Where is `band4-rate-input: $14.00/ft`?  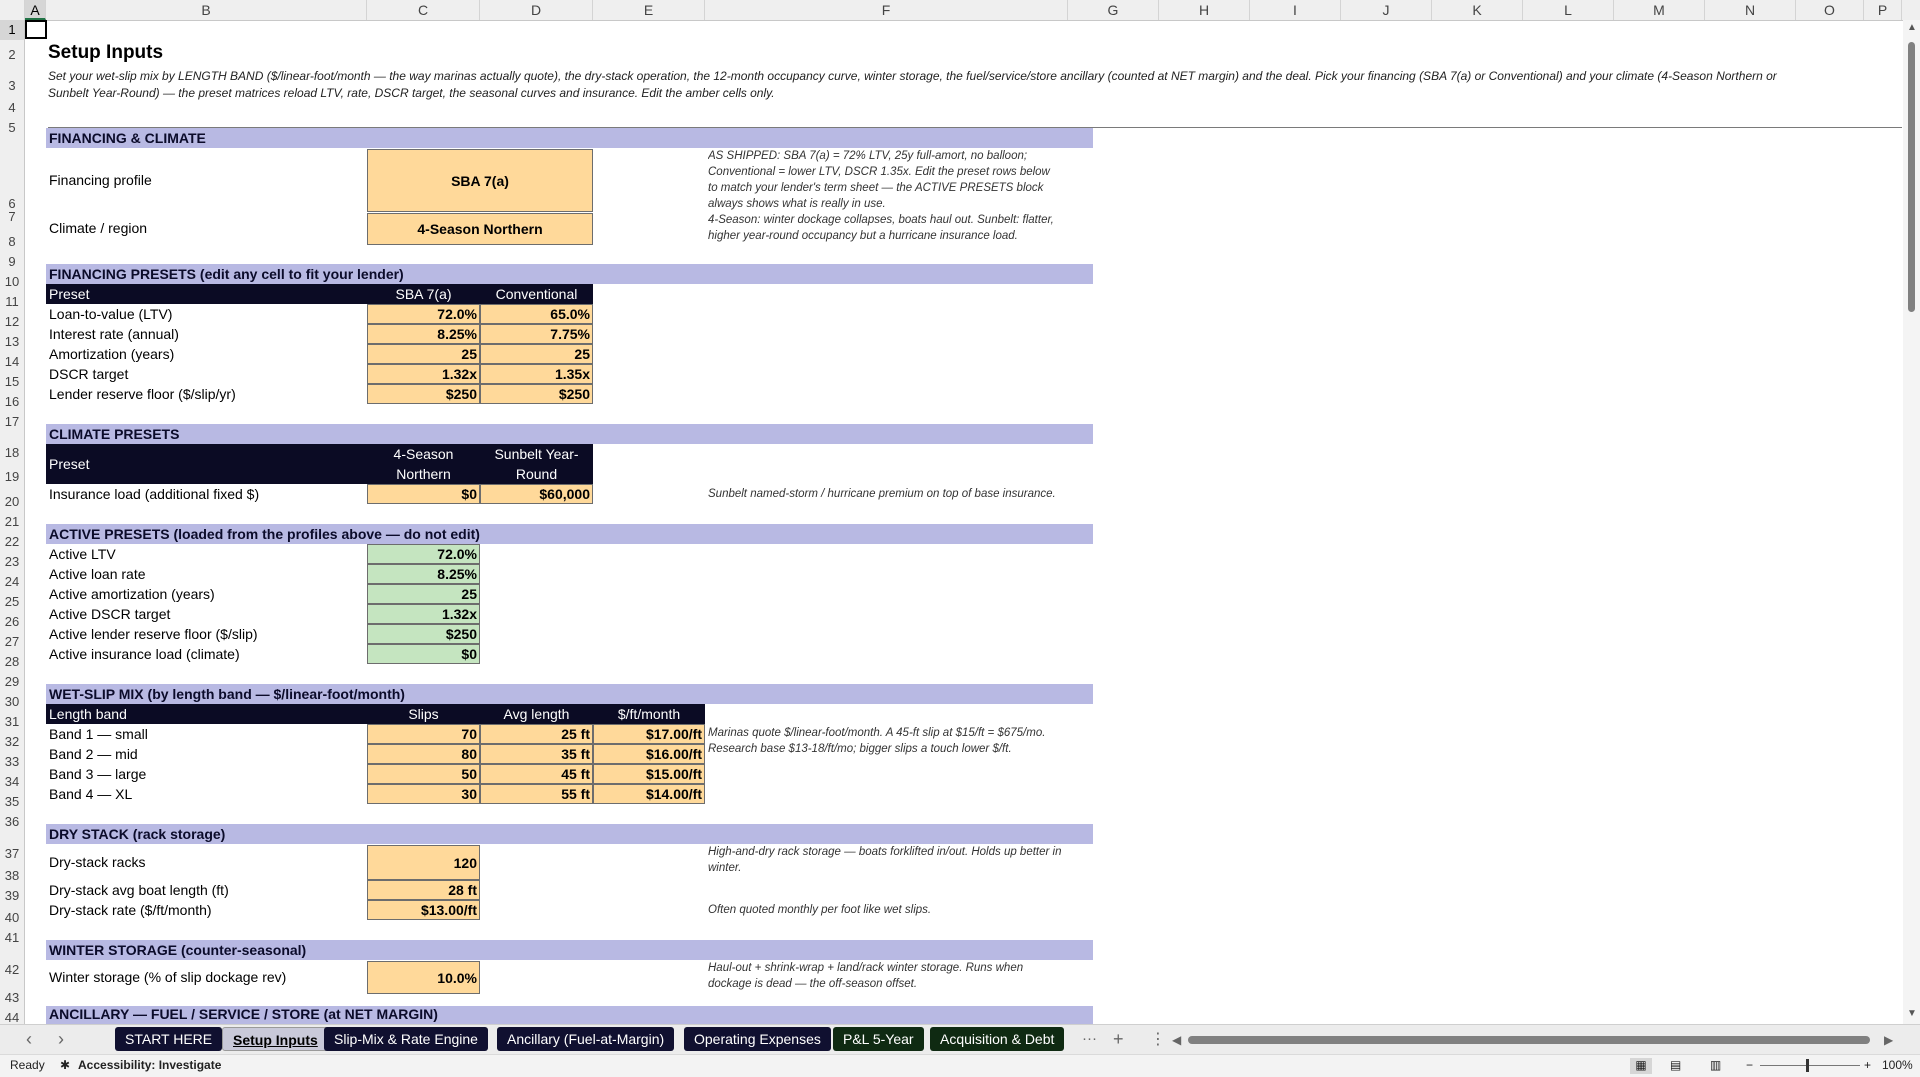 band4-rate-input: $14.00/ft is located at coordinates (649, 794).